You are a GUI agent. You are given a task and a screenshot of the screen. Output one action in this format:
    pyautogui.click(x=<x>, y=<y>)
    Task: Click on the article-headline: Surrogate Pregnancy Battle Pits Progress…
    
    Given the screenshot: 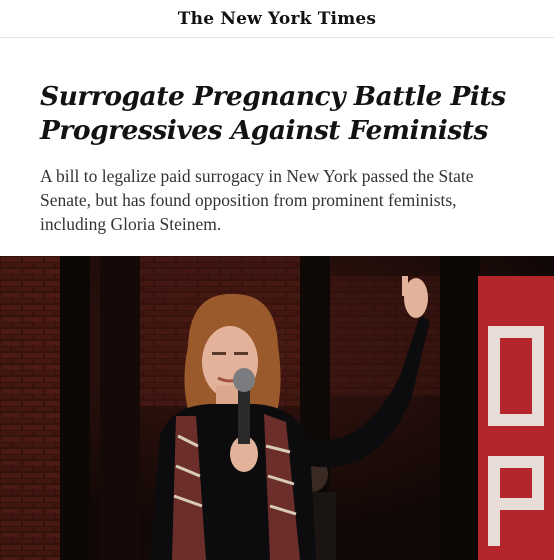 What is the action you would take?
    pyautogui.click(x=285, y=114)
    